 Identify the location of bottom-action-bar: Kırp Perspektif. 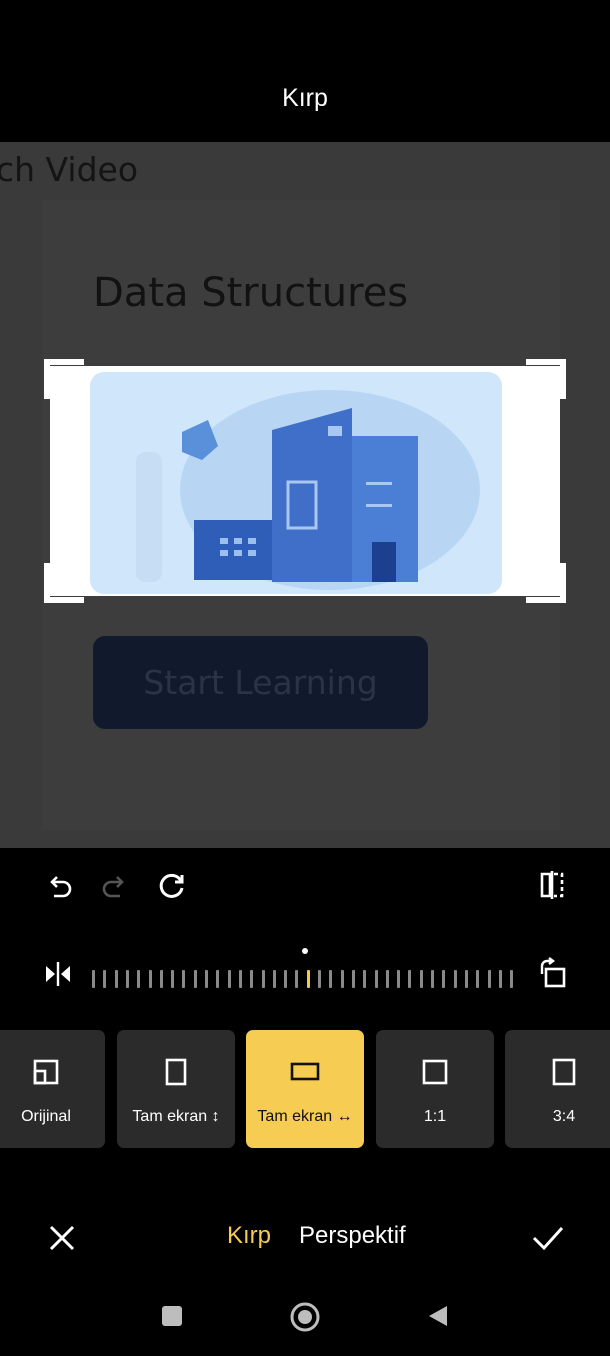
(305, 1238).